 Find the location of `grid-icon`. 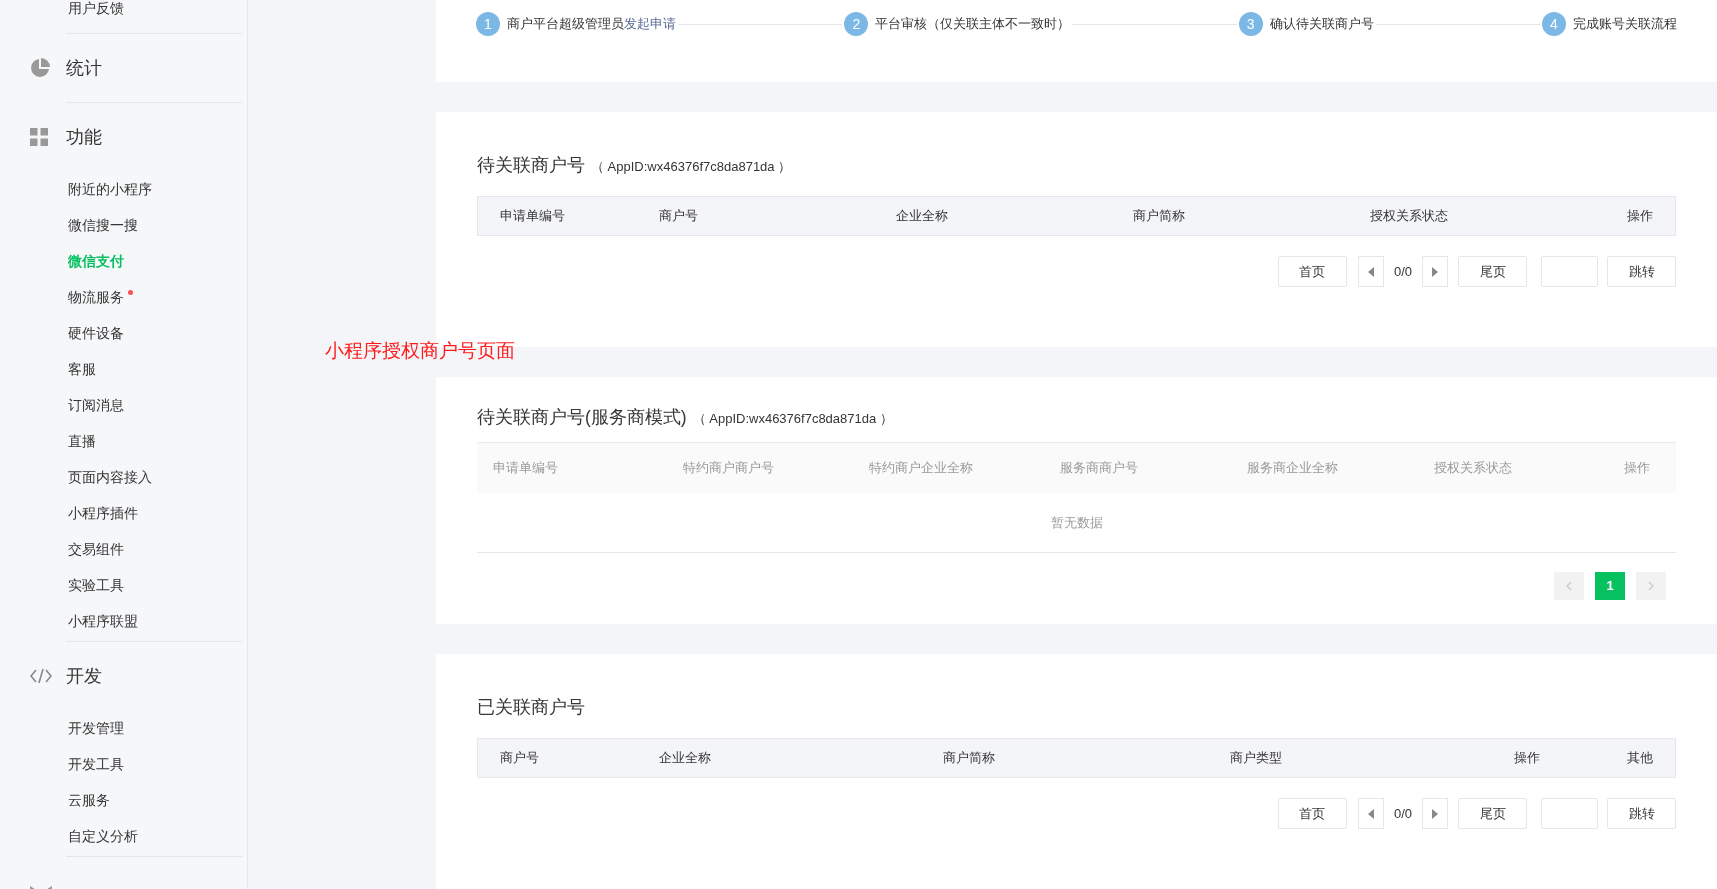

grid-icon is located at coordinates (39, 137).